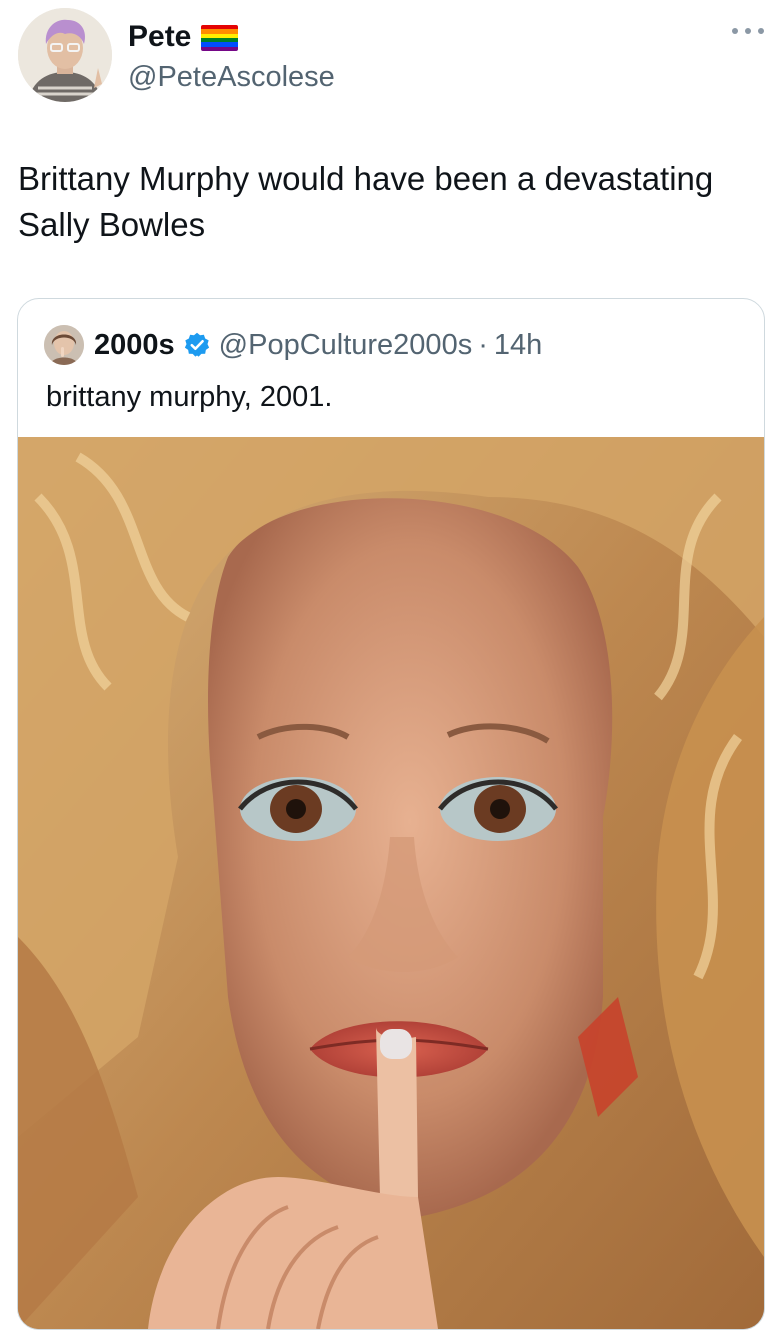 The image size is (779, 1330). I want to click on more-options-icon, so click(748, 31).